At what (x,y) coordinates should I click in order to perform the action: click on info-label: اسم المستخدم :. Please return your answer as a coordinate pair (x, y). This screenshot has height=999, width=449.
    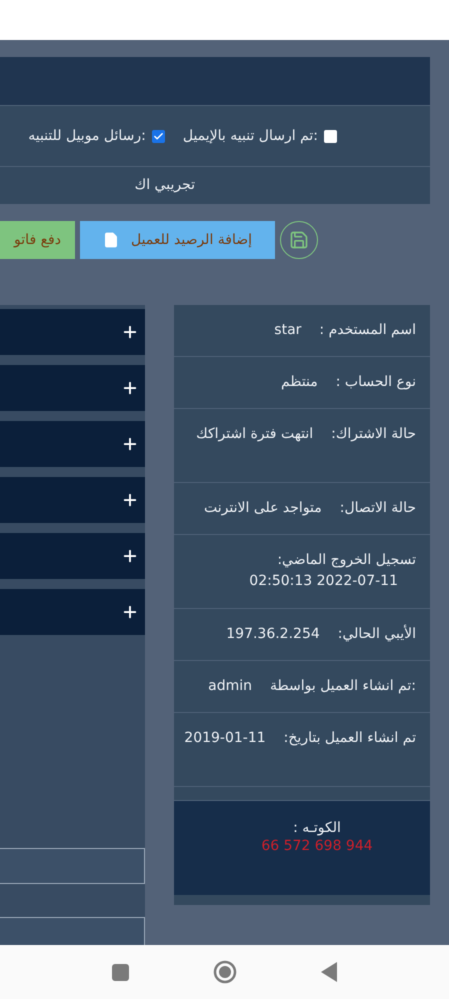
    Looking at the image, I should click on (367, 330).